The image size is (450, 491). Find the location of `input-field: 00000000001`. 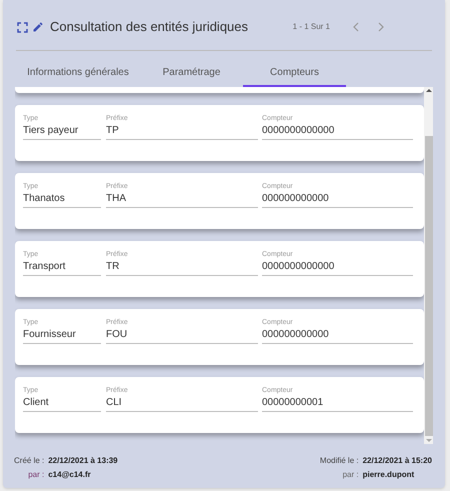

input-field: 00000000001 is located at coordinates (337, 403).